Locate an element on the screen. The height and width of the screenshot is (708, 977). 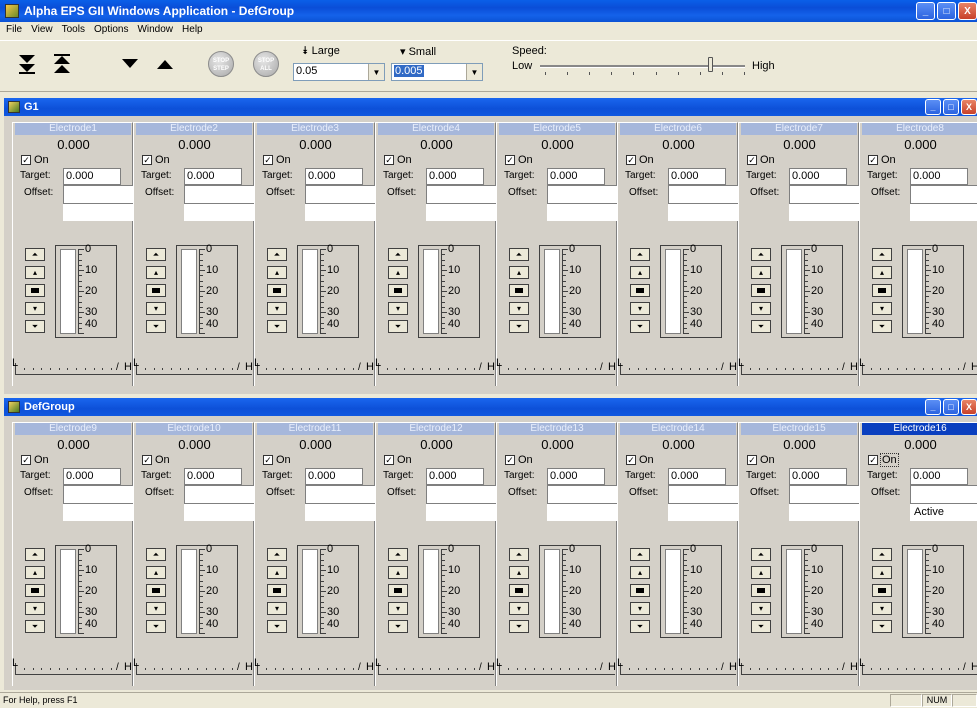
electrode-name: Electrode5 is located at coordinates (557, 129).